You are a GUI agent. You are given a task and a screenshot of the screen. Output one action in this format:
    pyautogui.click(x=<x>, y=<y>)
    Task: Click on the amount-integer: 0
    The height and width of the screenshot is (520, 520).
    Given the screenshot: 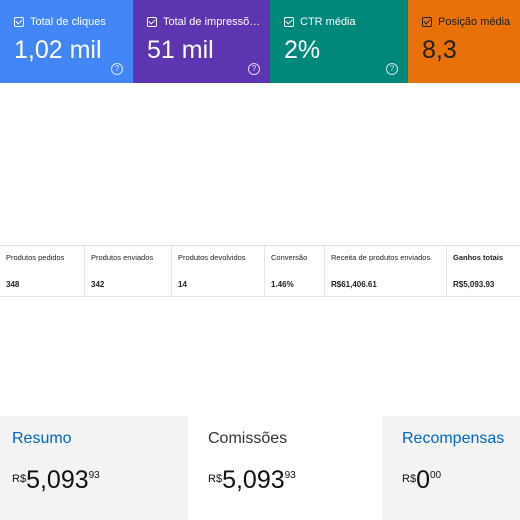 What is the action you would take?
    pyautogui.click(x=423, y=480)
    